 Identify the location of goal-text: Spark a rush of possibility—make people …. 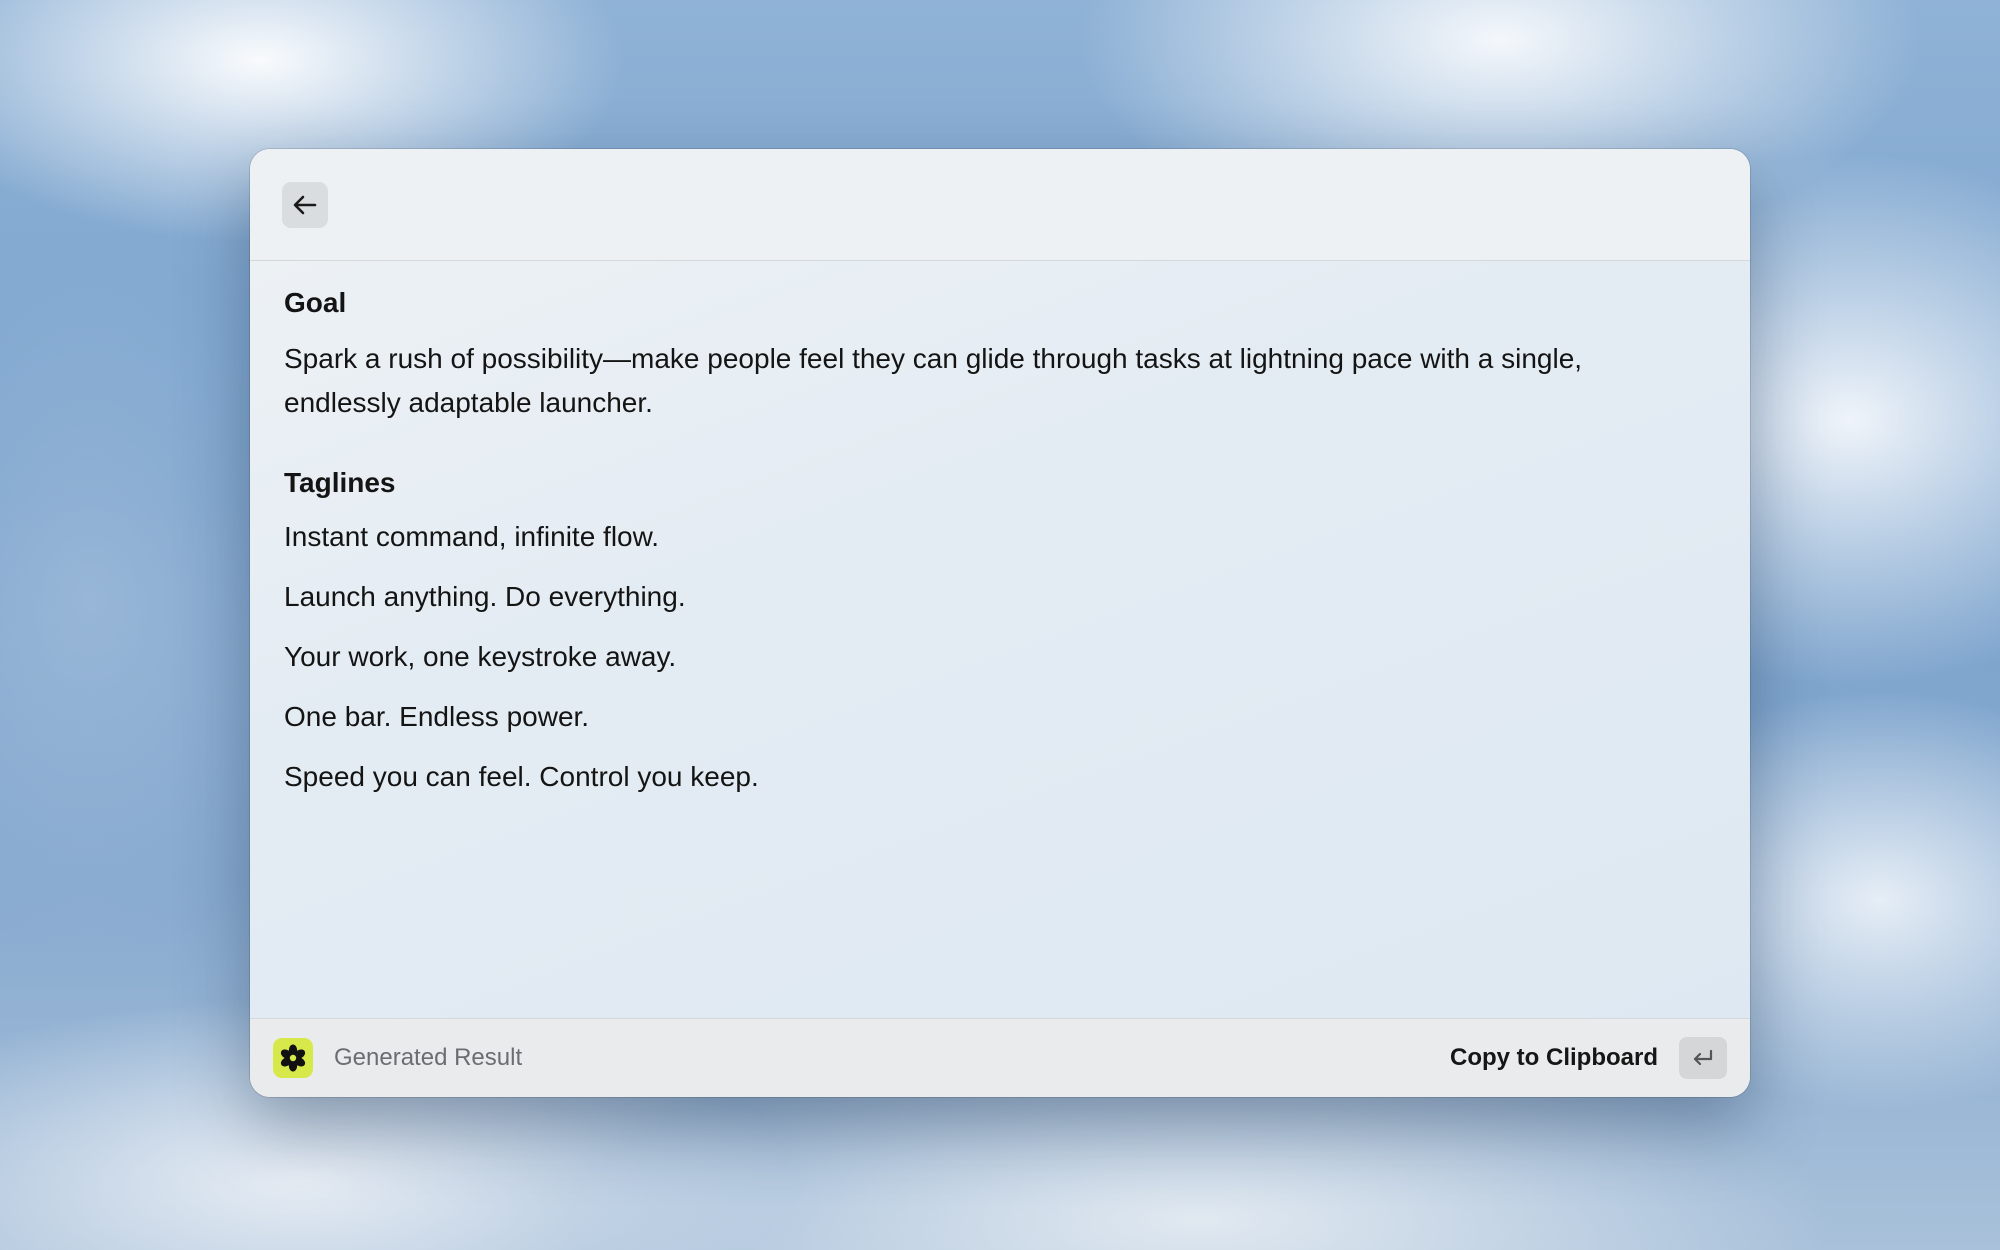
(933, 380).